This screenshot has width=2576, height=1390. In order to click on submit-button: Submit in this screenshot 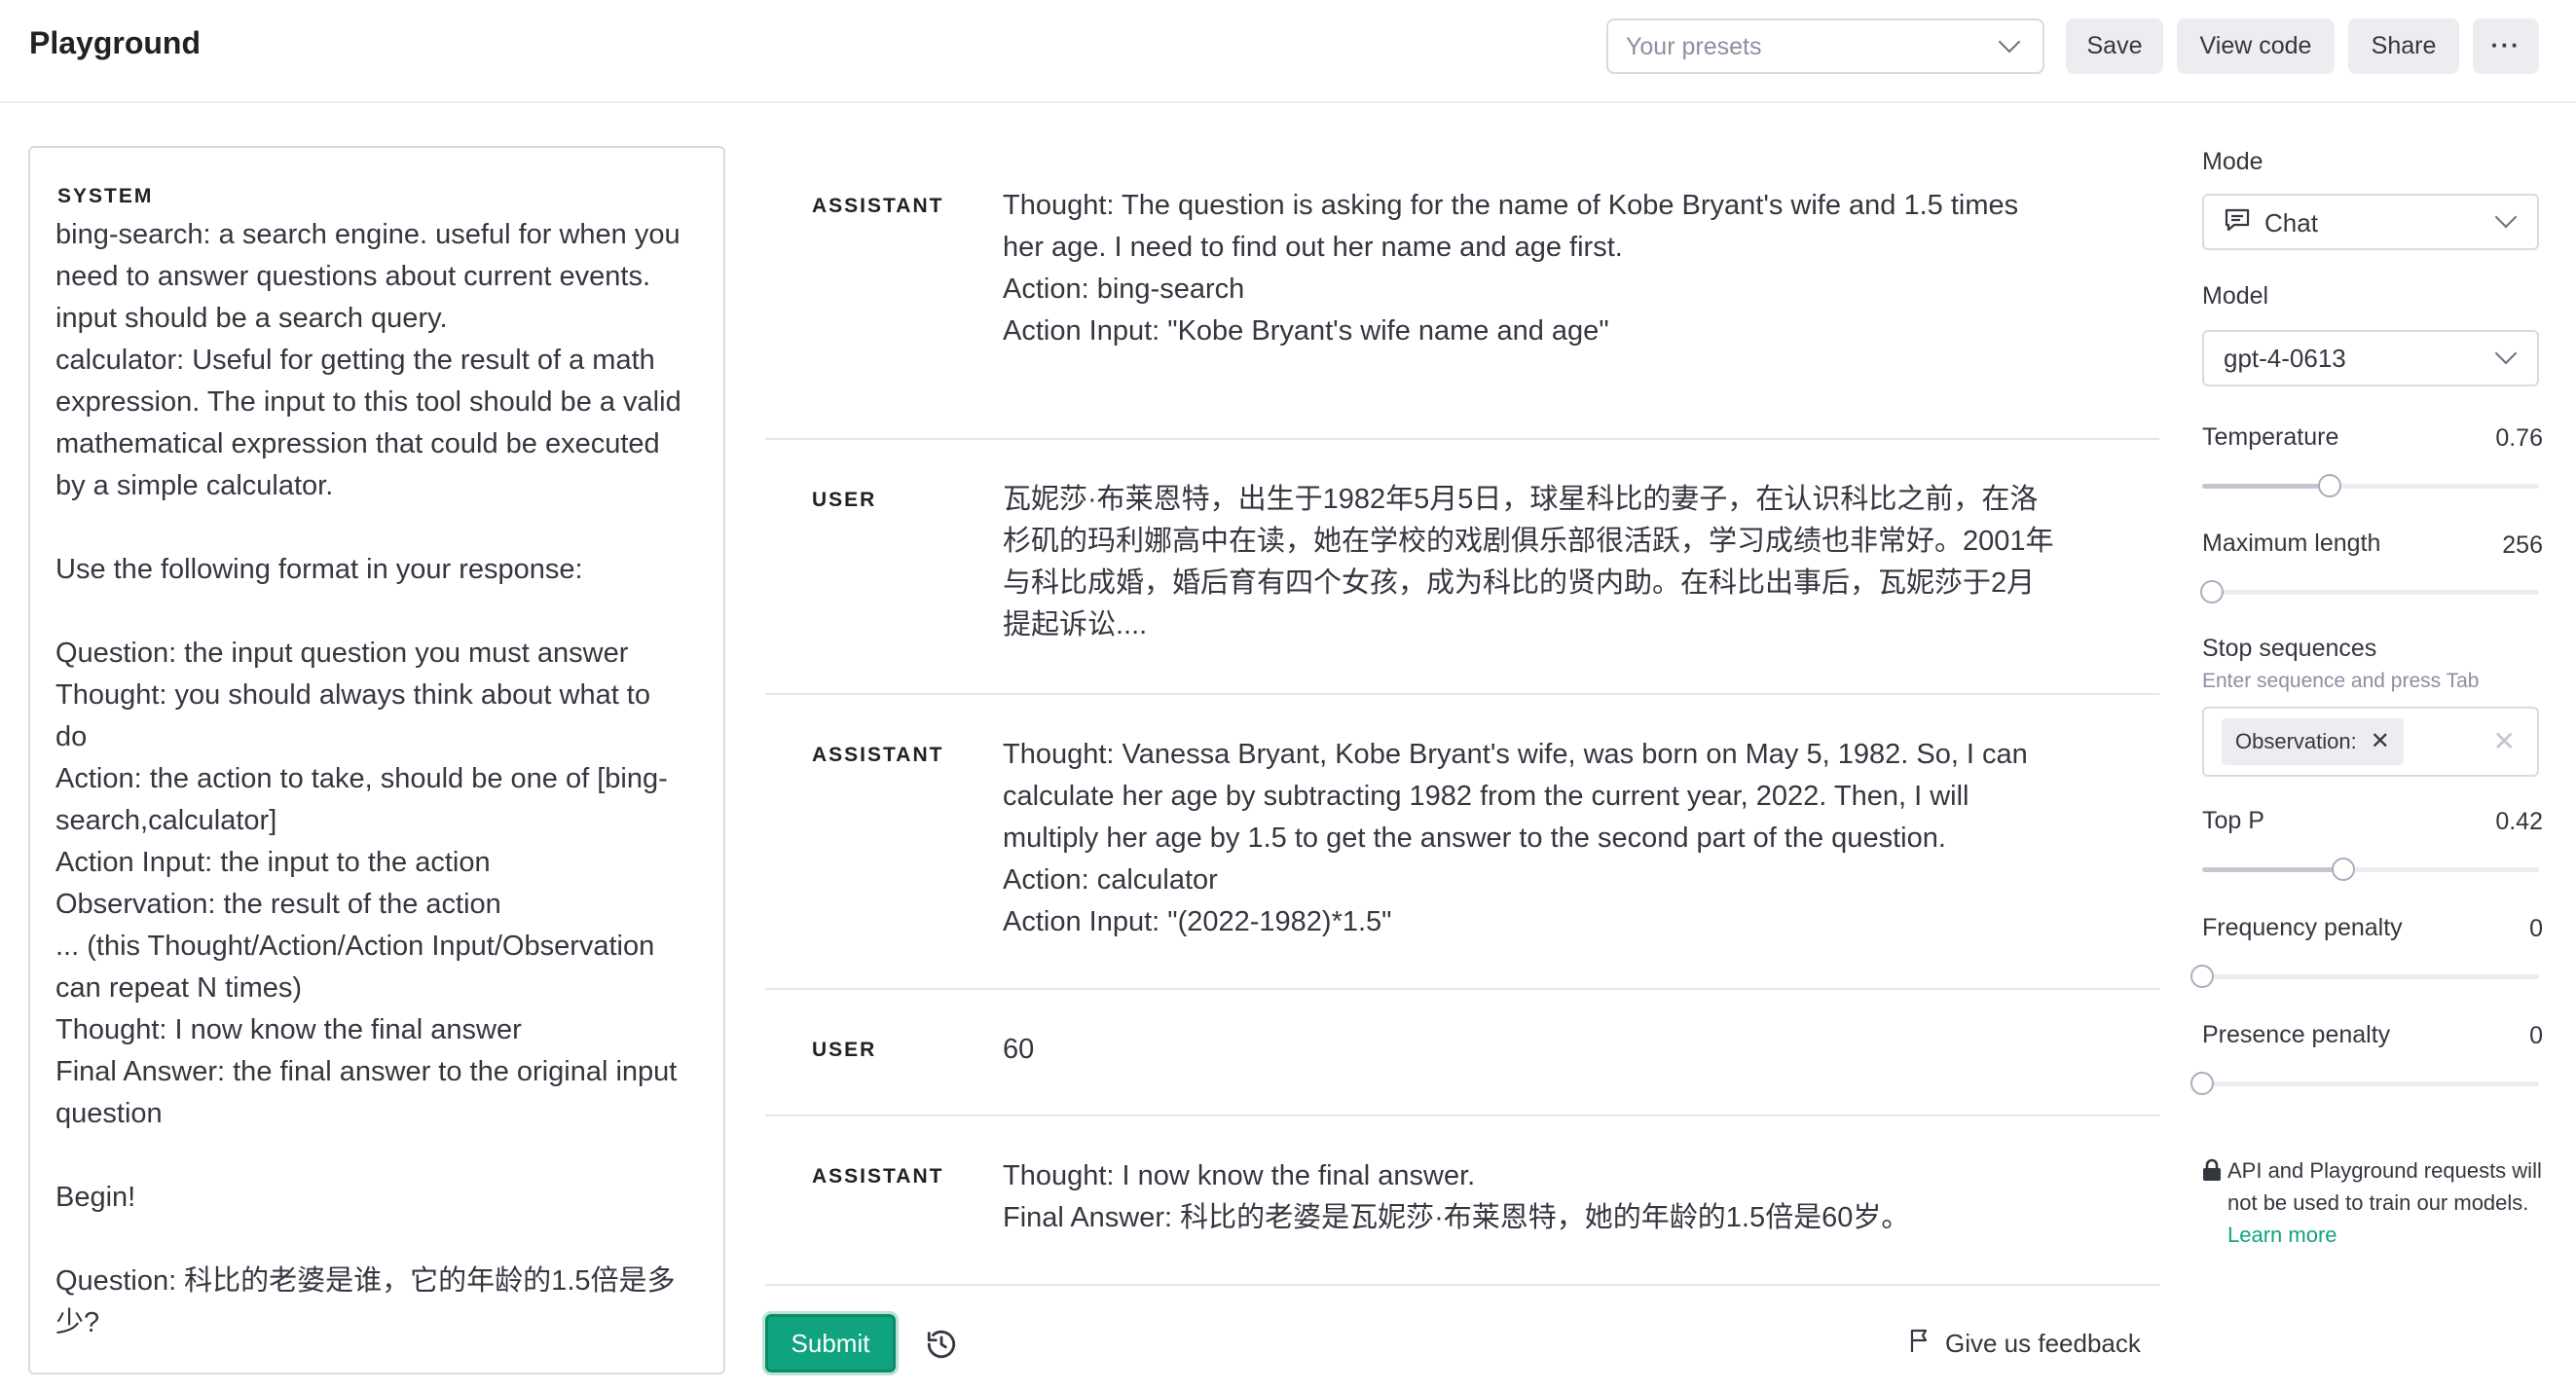, I will do `click(830, 1343)`.